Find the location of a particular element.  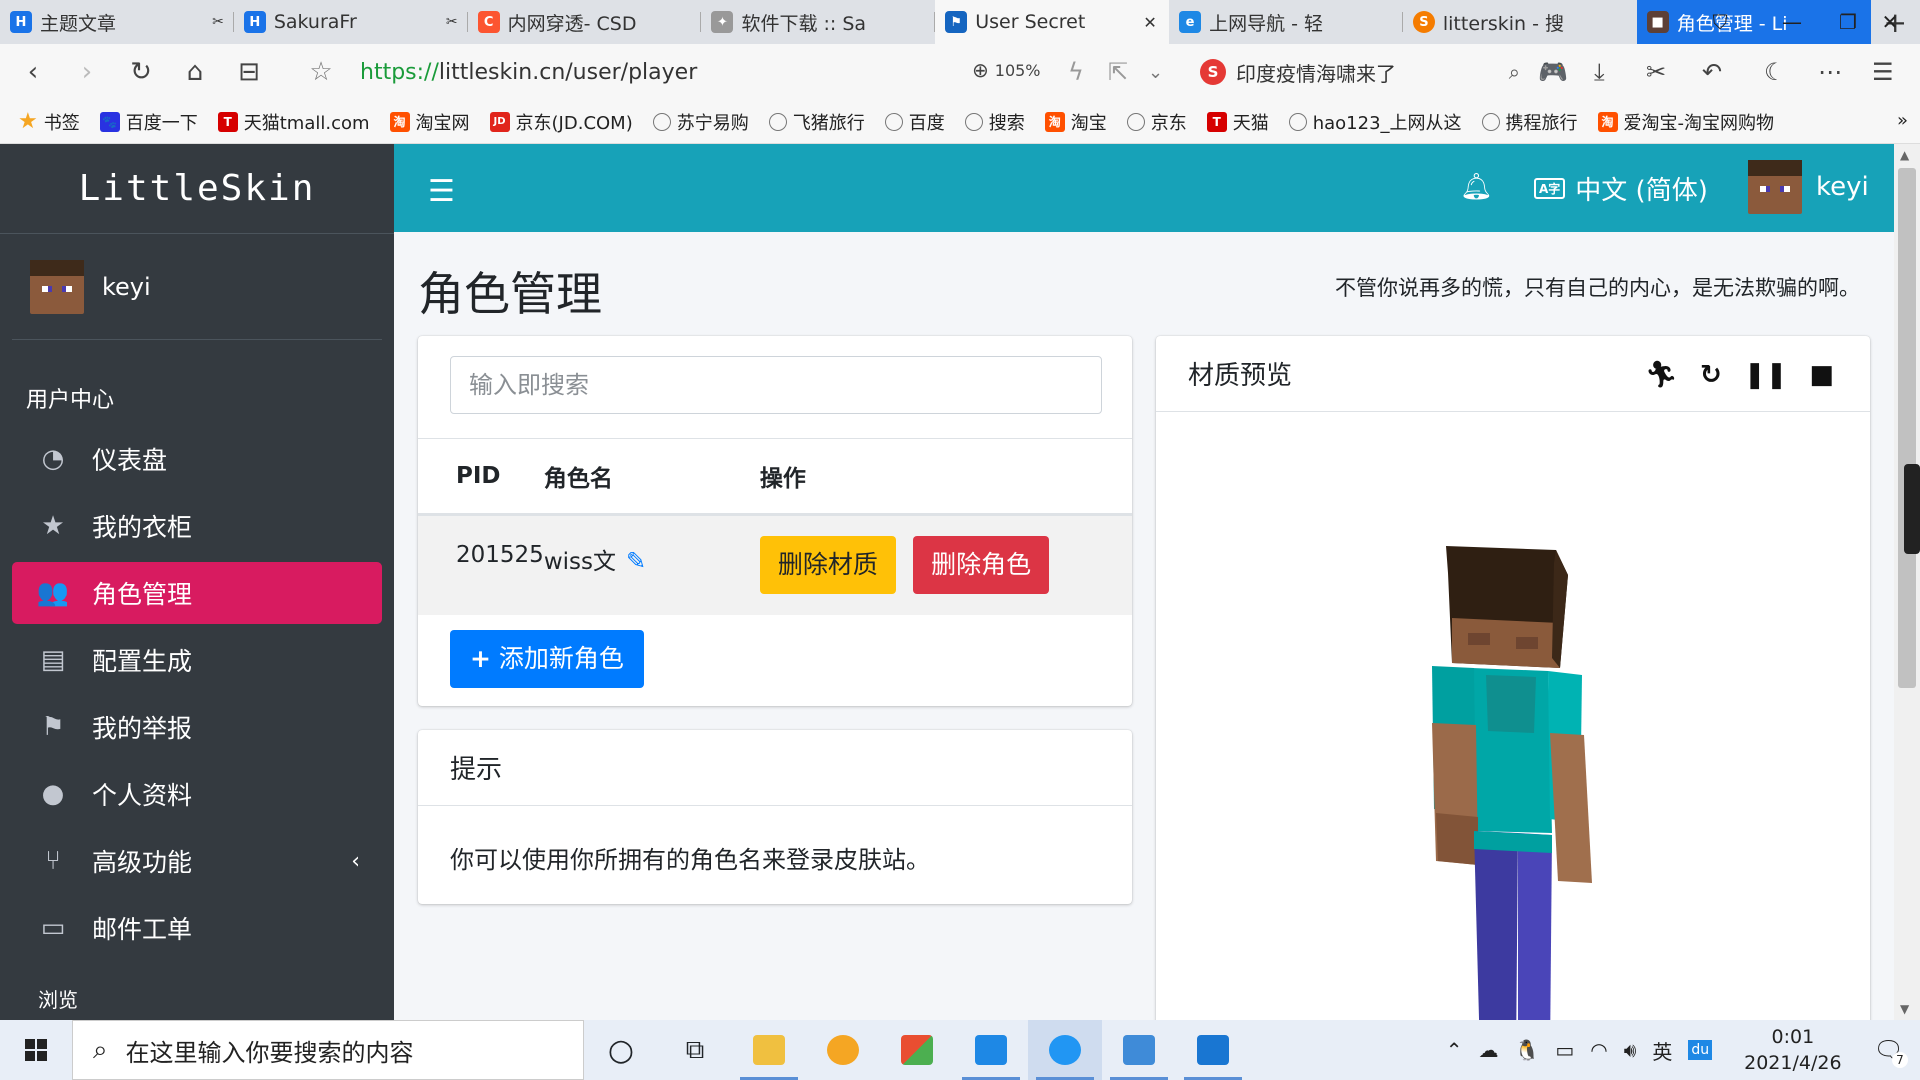

git-icon is located at coordinates (917, 1050).